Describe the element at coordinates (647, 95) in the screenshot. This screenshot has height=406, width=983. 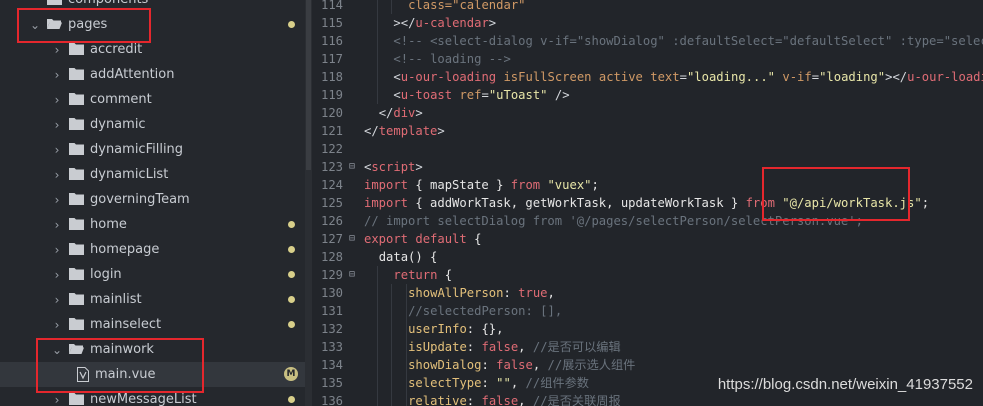
I see `code-line-119: 119 <u-toast ref="uToast" />` at that location.